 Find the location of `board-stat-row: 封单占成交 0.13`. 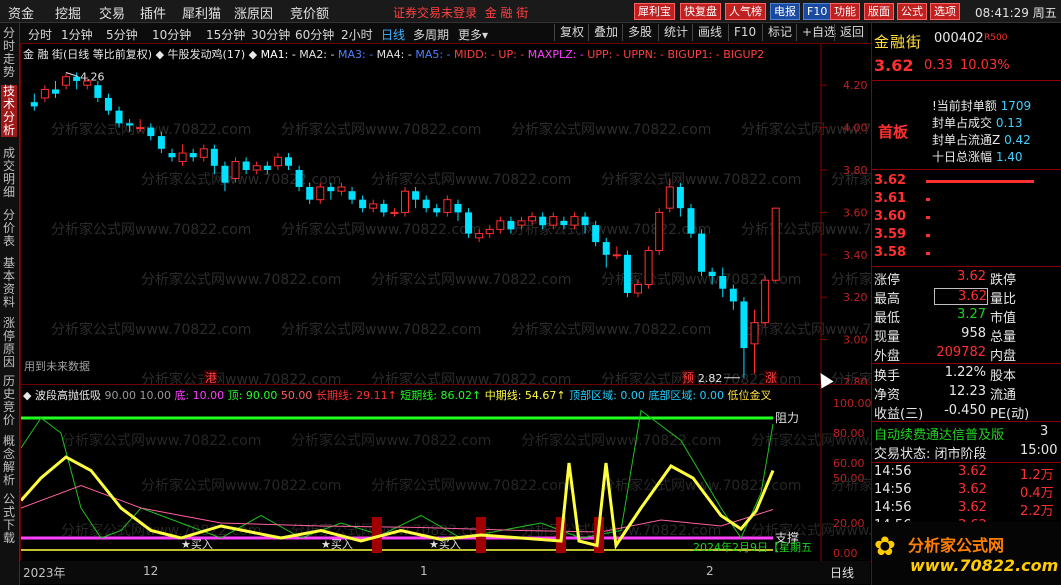

board-stat-row: 封单占成交 0.13 is located at coordinates (977, 123).